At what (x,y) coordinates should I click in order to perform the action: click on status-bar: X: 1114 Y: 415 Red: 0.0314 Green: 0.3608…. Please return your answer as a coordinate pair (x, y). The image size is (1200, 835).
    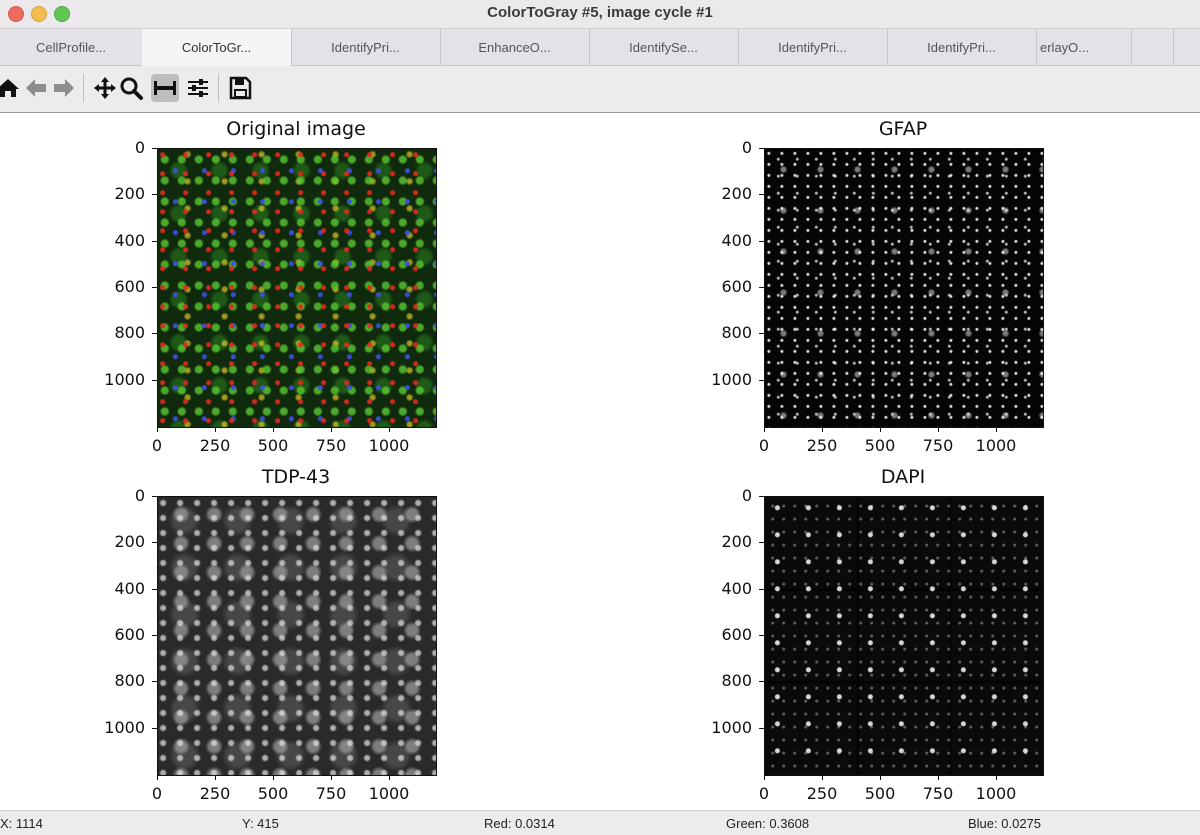
    Looking at the image, I should click on (600, 822).